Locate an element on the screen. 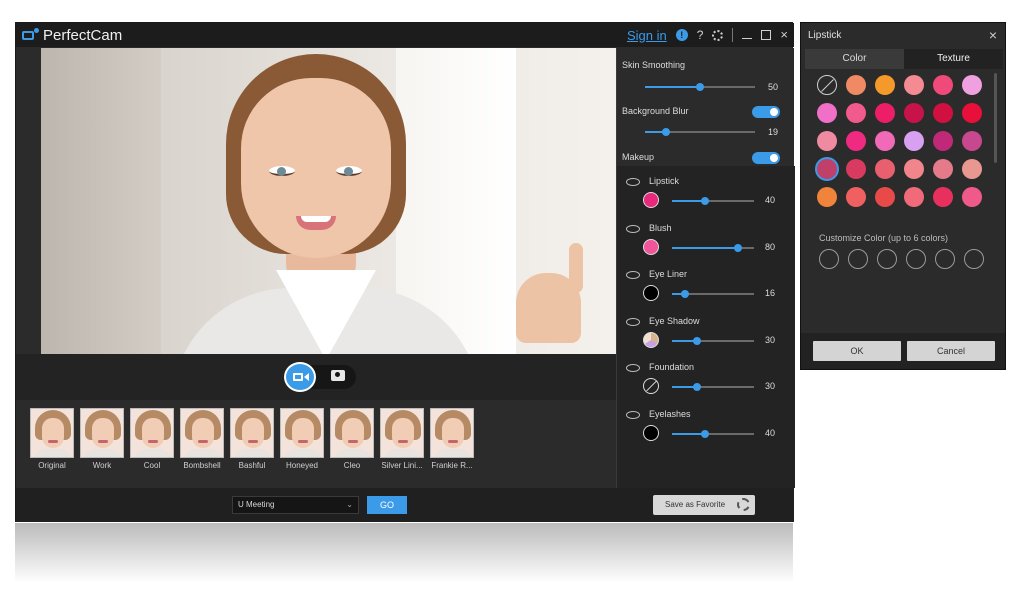 The width and height of the screenshot is (1020, 594). video-mode-button is located at coordinates (300, 377).